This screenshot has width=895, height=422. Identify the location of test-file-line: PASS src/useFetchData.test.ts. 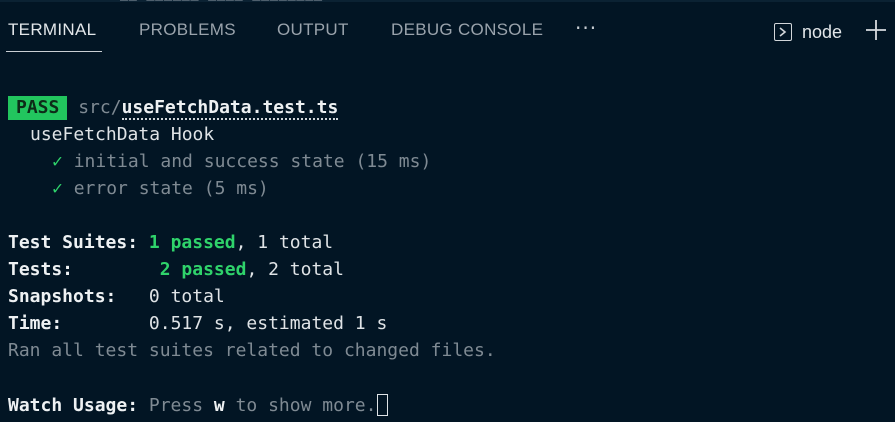
(173, 108).